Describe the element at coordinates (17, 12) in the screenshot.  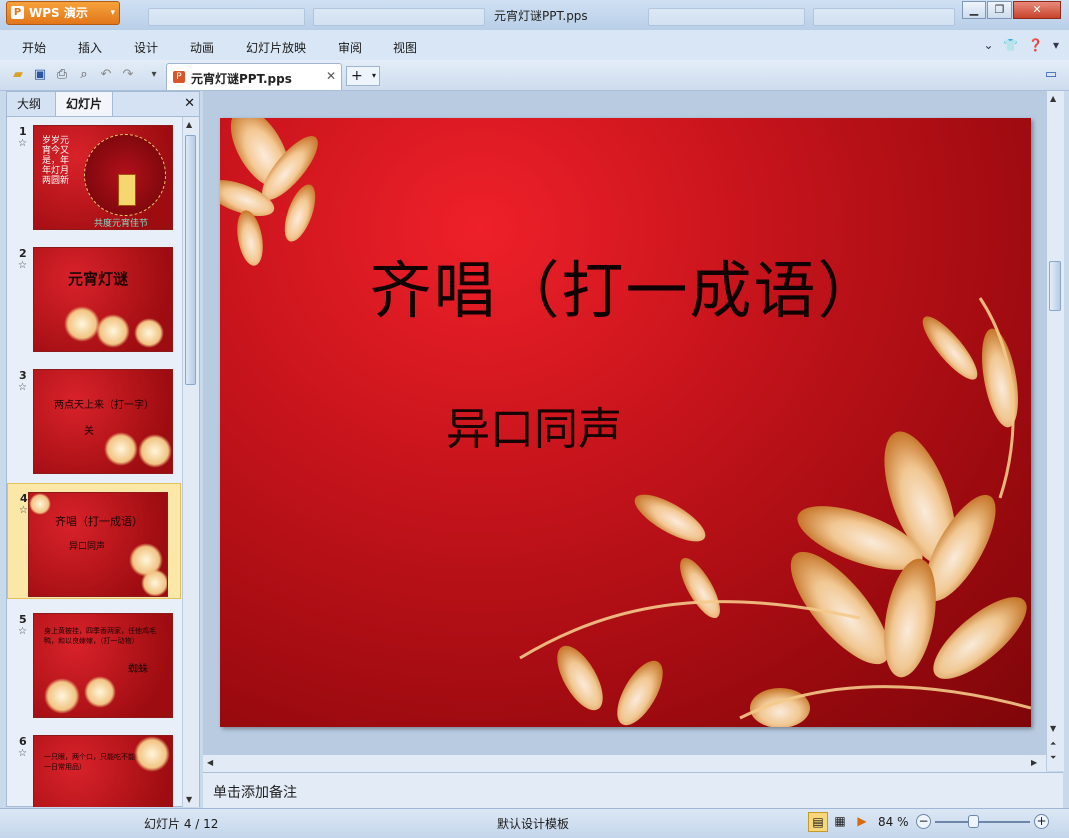
I see `wps-logo-icon: P` at that location.